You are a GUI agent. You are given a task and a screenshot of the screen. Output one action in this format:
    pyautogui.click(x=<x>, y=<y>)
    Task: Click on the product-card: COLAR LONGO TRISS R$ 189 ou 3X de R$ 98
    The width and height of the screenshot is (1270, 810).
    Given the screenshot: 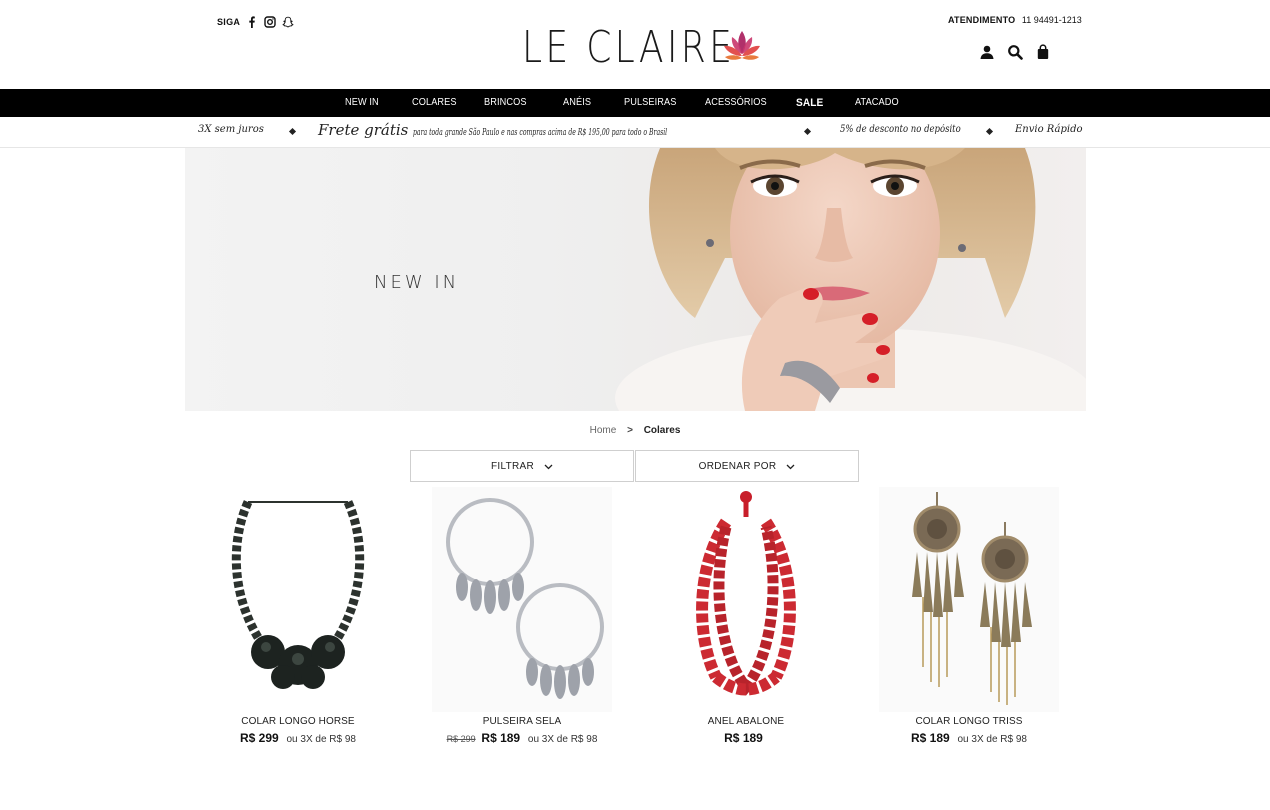 What is the action you would take?
    pyautogui.click(x=969, y=616)
    